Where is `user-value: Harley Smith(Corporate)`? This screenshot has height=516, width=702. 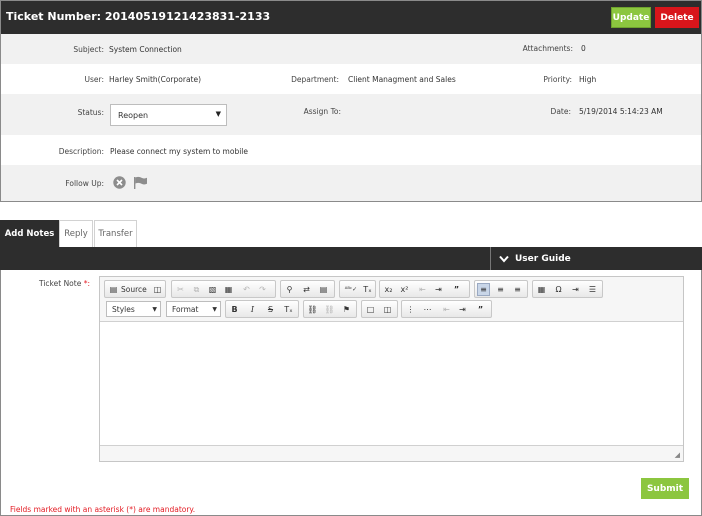
user-value: Harley Smith(Corporate) is located at coordinates (155, 79).